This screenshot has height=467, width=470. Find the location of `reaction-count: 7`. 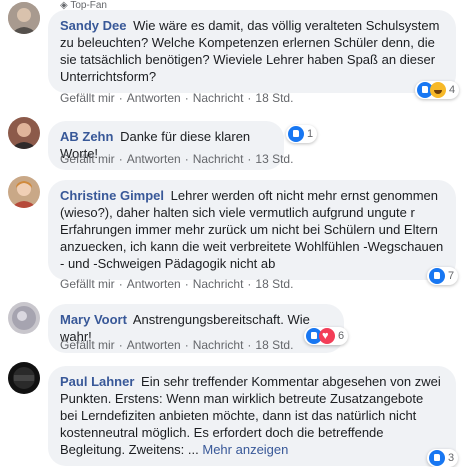

reaction-count: 7 is located at coordinates (451, 276).